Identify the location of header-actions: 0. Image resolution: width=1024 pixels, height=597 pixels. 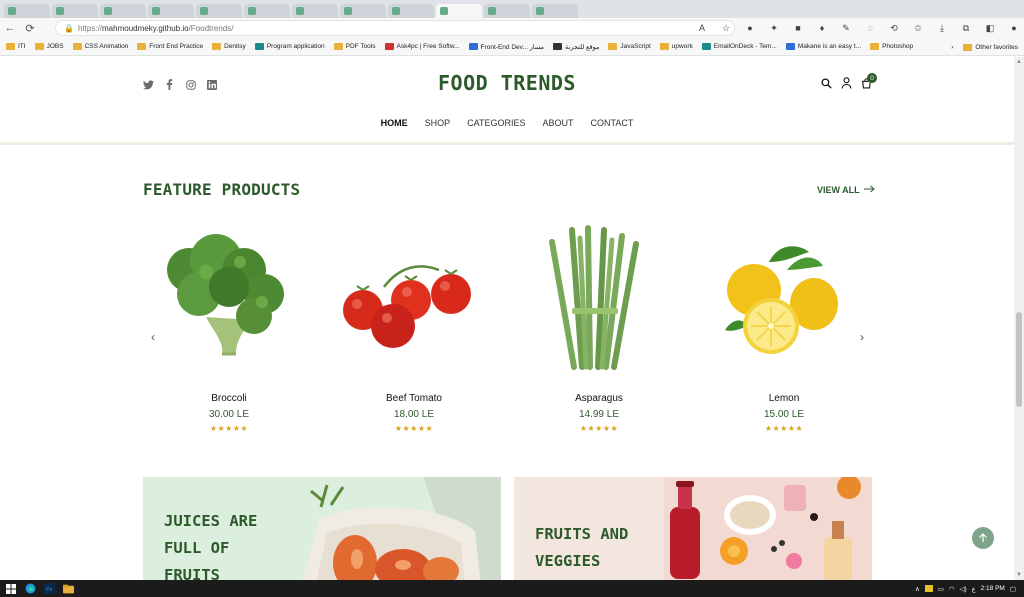
(848, 81).